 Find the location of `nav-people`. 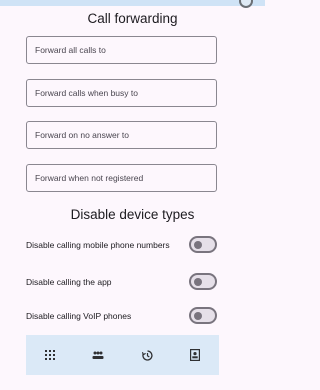

nav-people is located at coordinates (98, 355).